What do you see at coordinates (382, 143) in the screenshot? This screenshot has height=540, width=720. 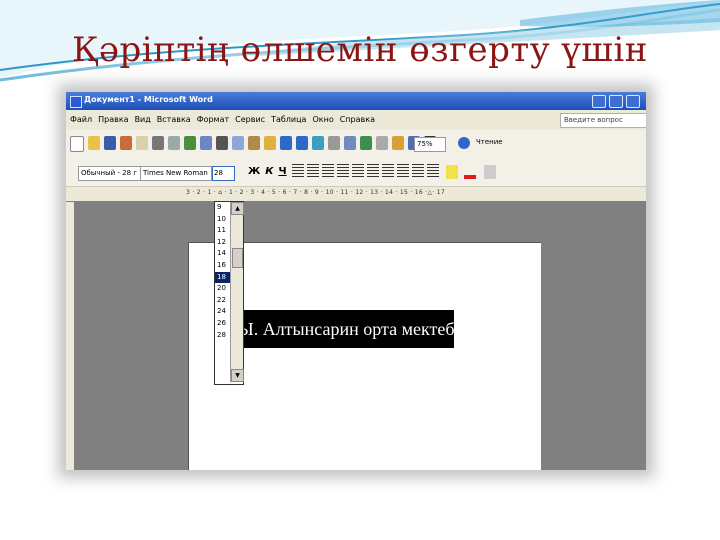 I see `columns-icon` at bounding box center [382, 143].